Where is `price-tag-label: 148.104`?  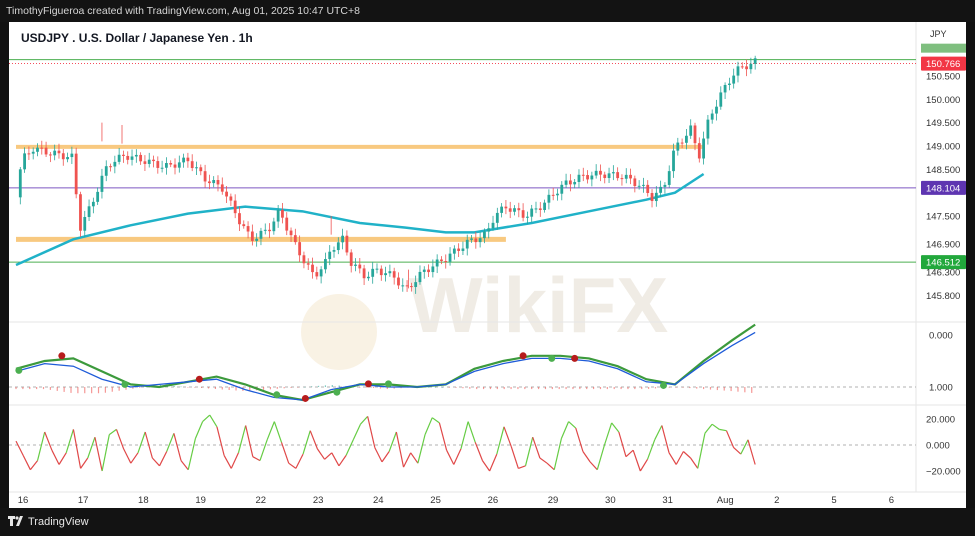
price-tag-label: 148.104 is located at coordinates (943, 188).